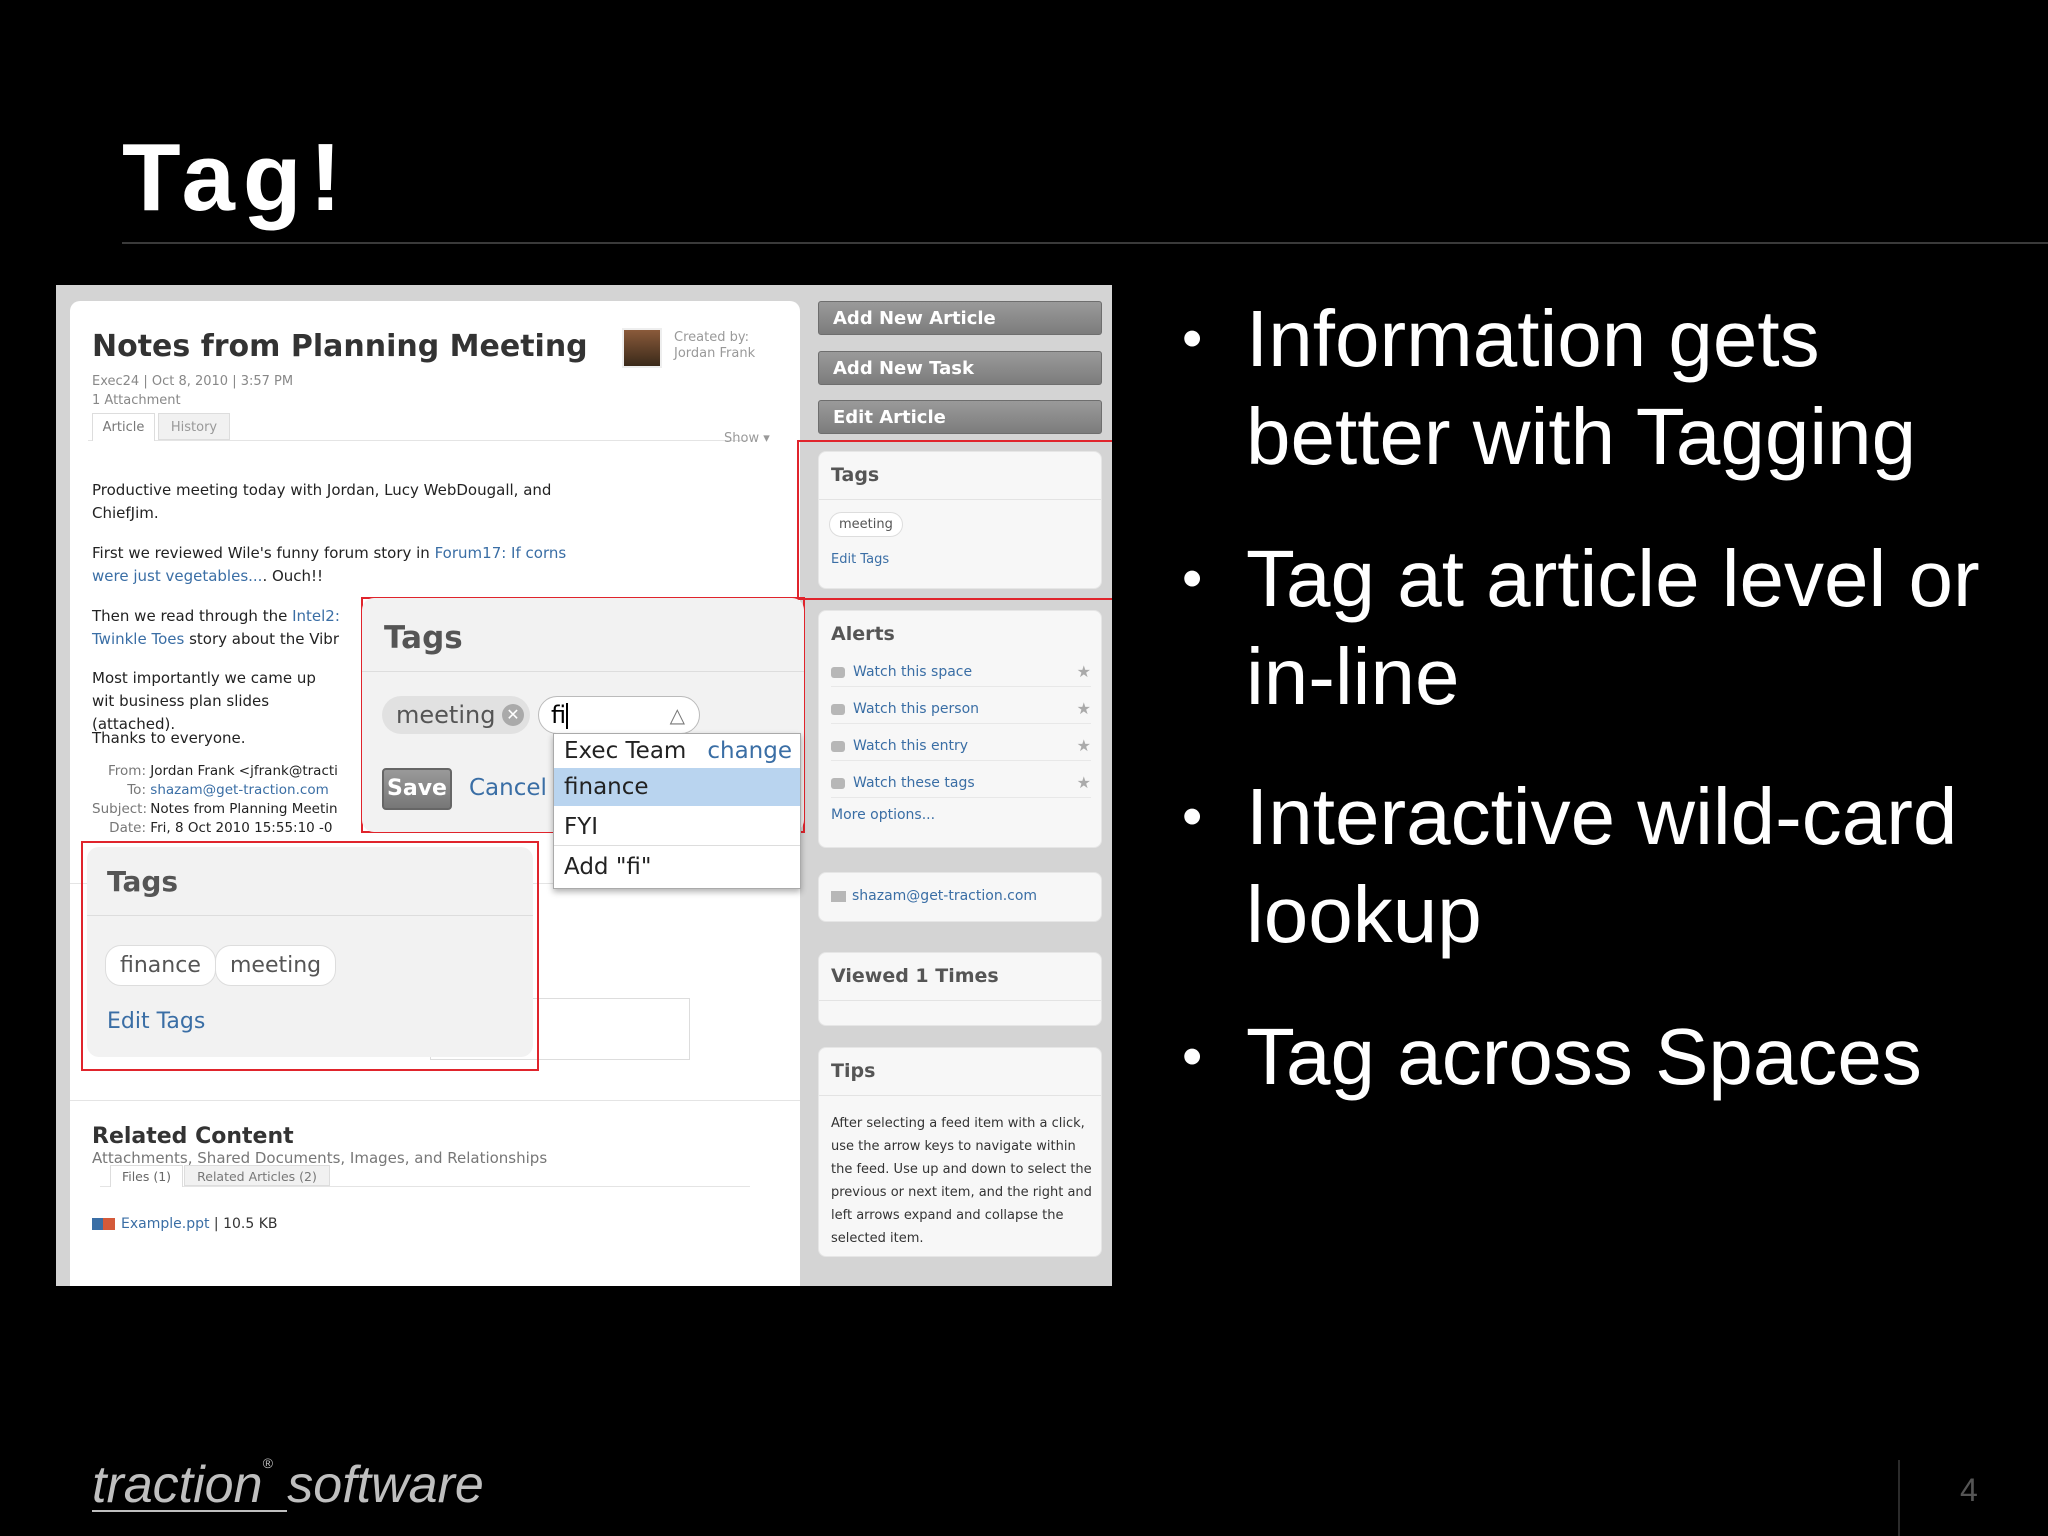 The width and height of the screenshot is (2048, 1536). I want to click on save-button: Save, so click(417, 789).